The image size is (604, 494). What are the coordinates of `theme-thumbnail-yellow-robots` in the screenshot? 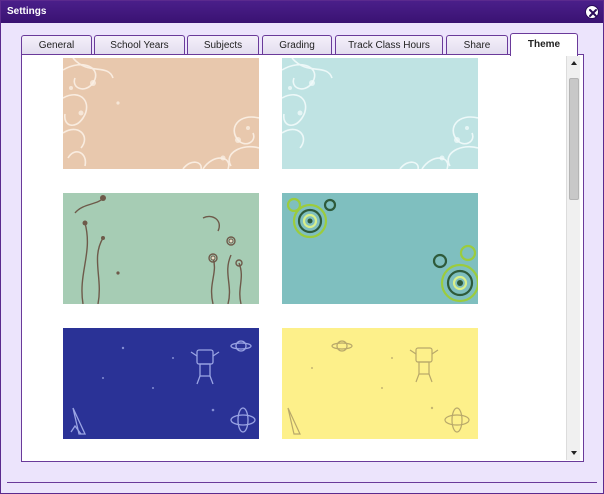 It's located at (380, 383).